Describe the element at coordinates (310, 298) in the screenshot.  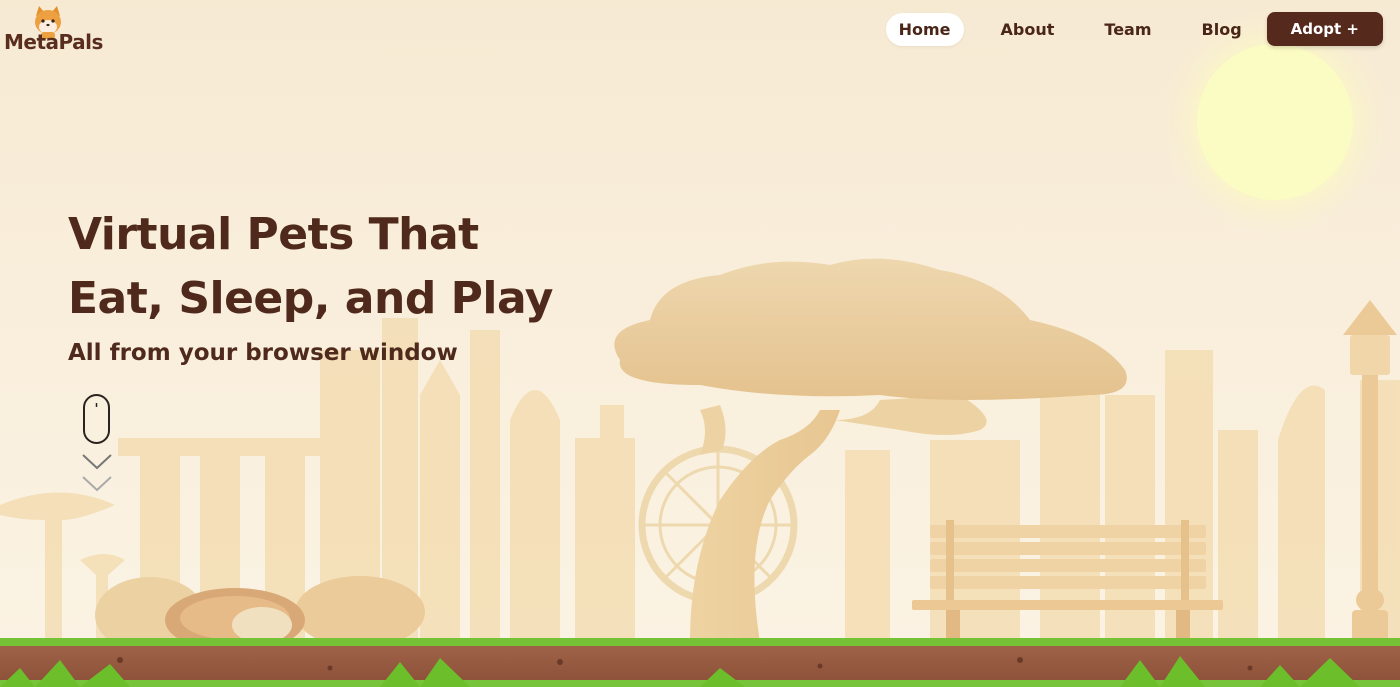
I see `hero-title-line2: Eat, Sleep, and Play` at that location.